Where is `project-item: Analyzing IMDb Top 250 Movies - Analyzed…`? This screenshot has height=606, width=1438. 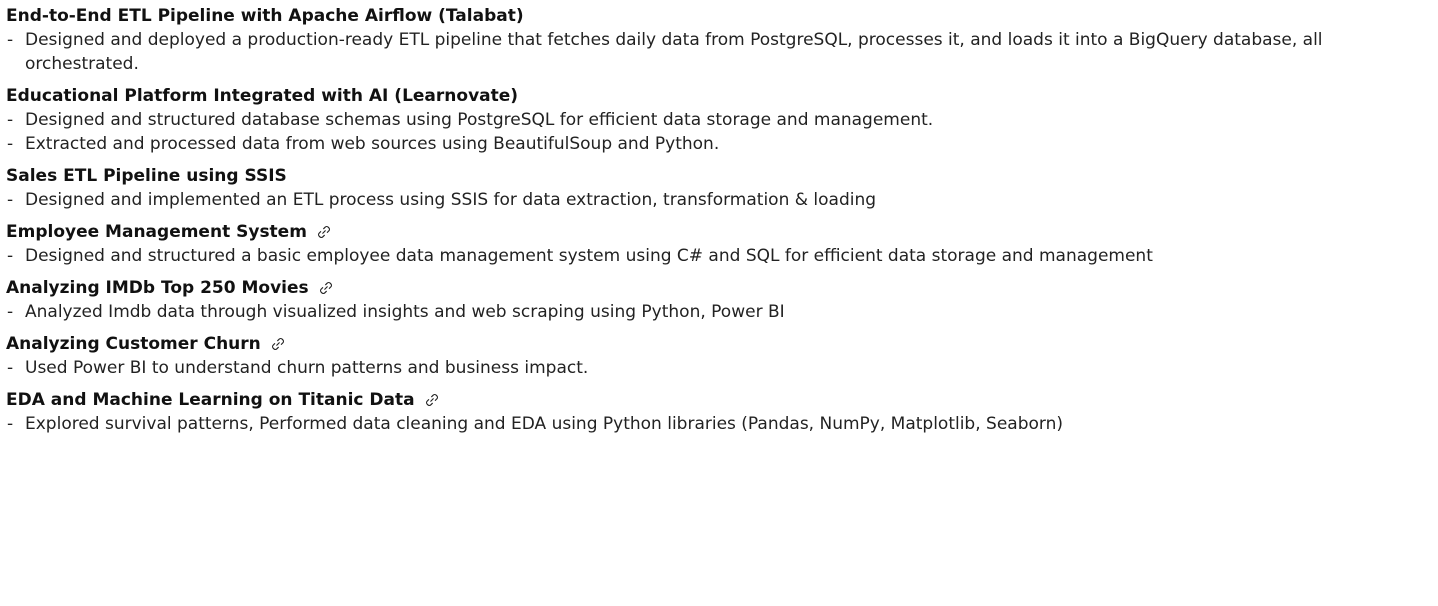 project-item: Analyzing IMDb Top 250 Movies - Analyzed… is located at coordinates (722, 300).